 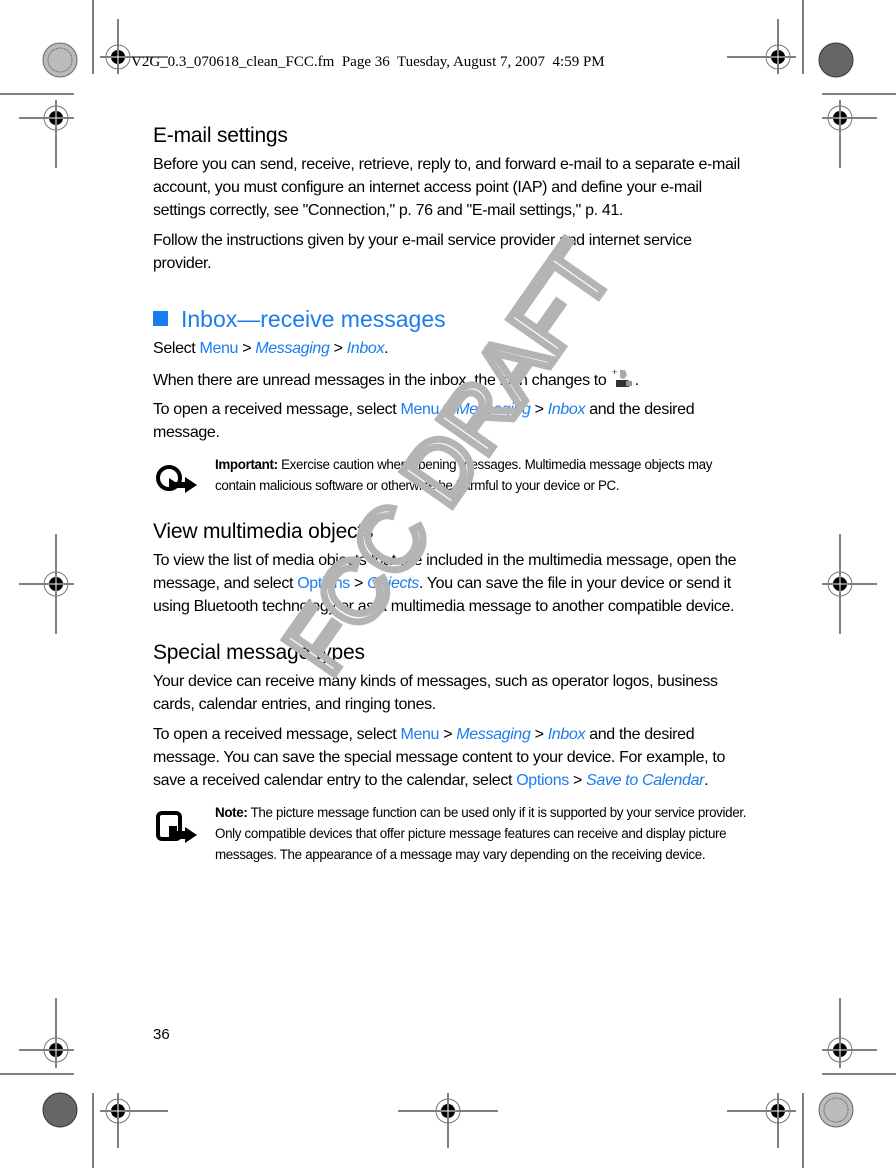 What do you see at coordinates (220, 135) in the screenshot?
I see `email-settings-heading: E-mail settings` at bounding box center [220, 135].